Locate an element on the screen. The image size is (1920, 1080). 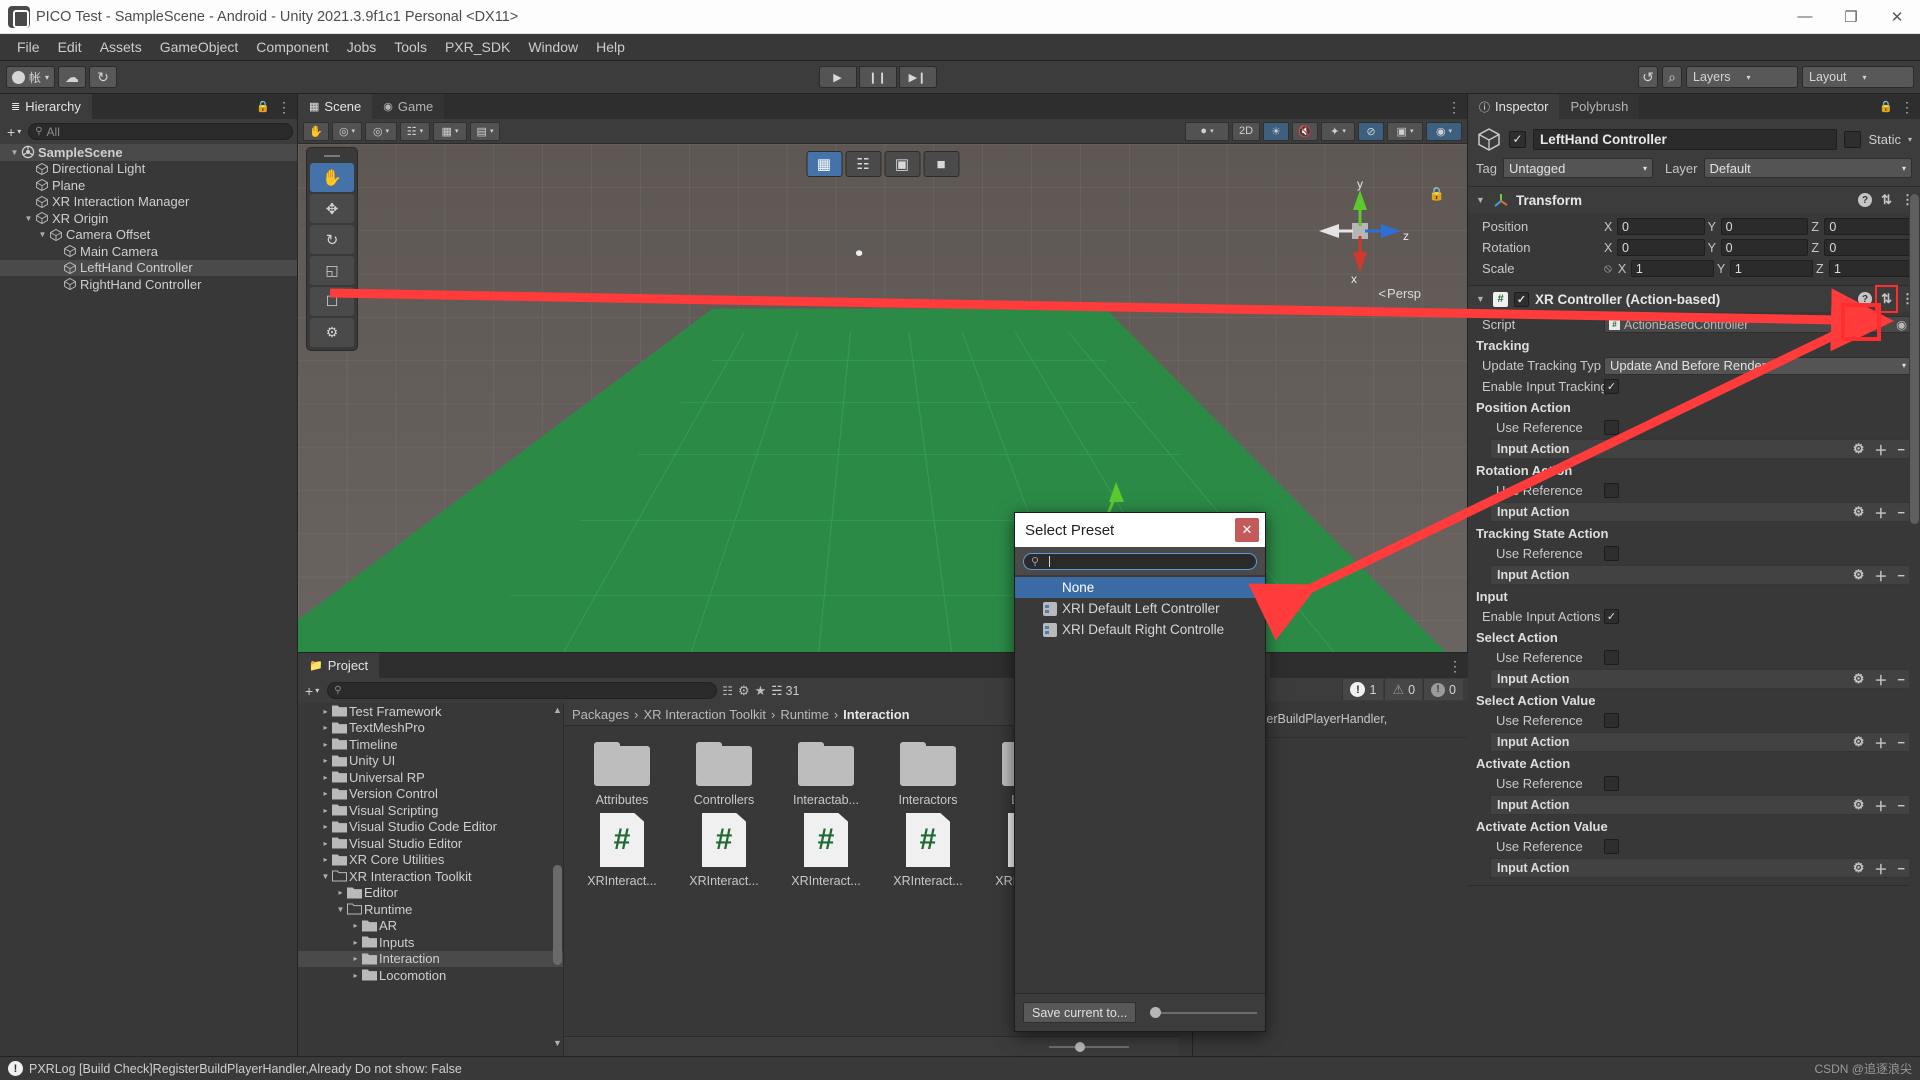
move-tool-button: ✥ is located at coordinates (332, 208).